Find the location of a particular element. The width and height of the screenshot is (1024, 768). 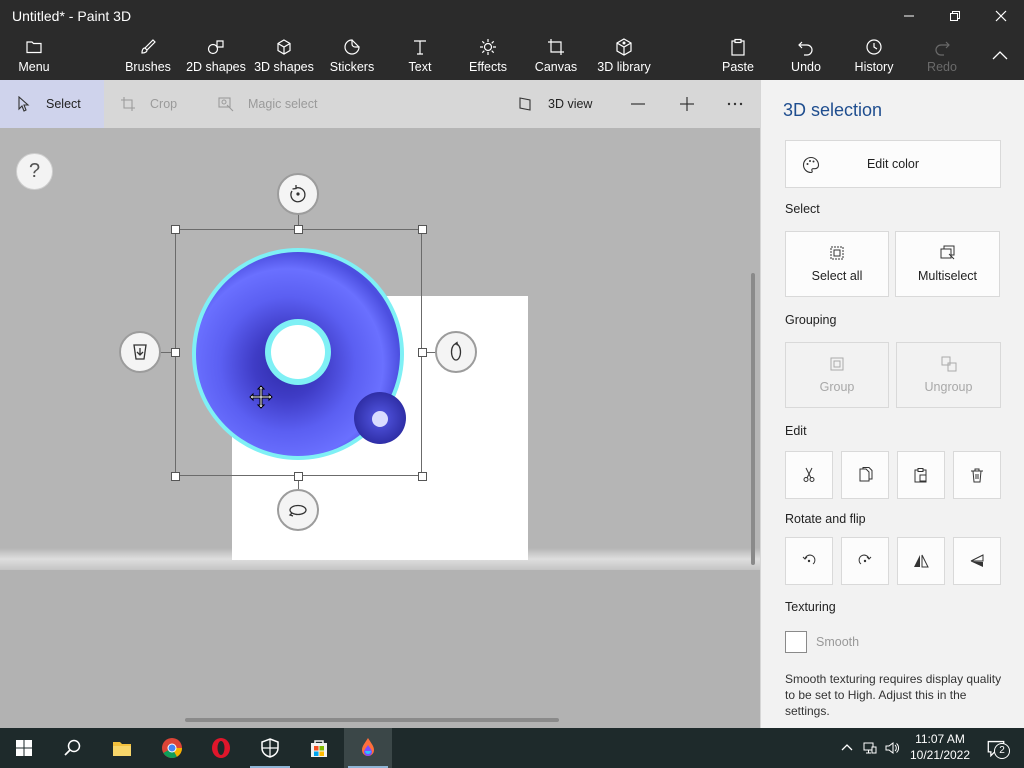

3d-library-icon is located at coordinates (624, 47).